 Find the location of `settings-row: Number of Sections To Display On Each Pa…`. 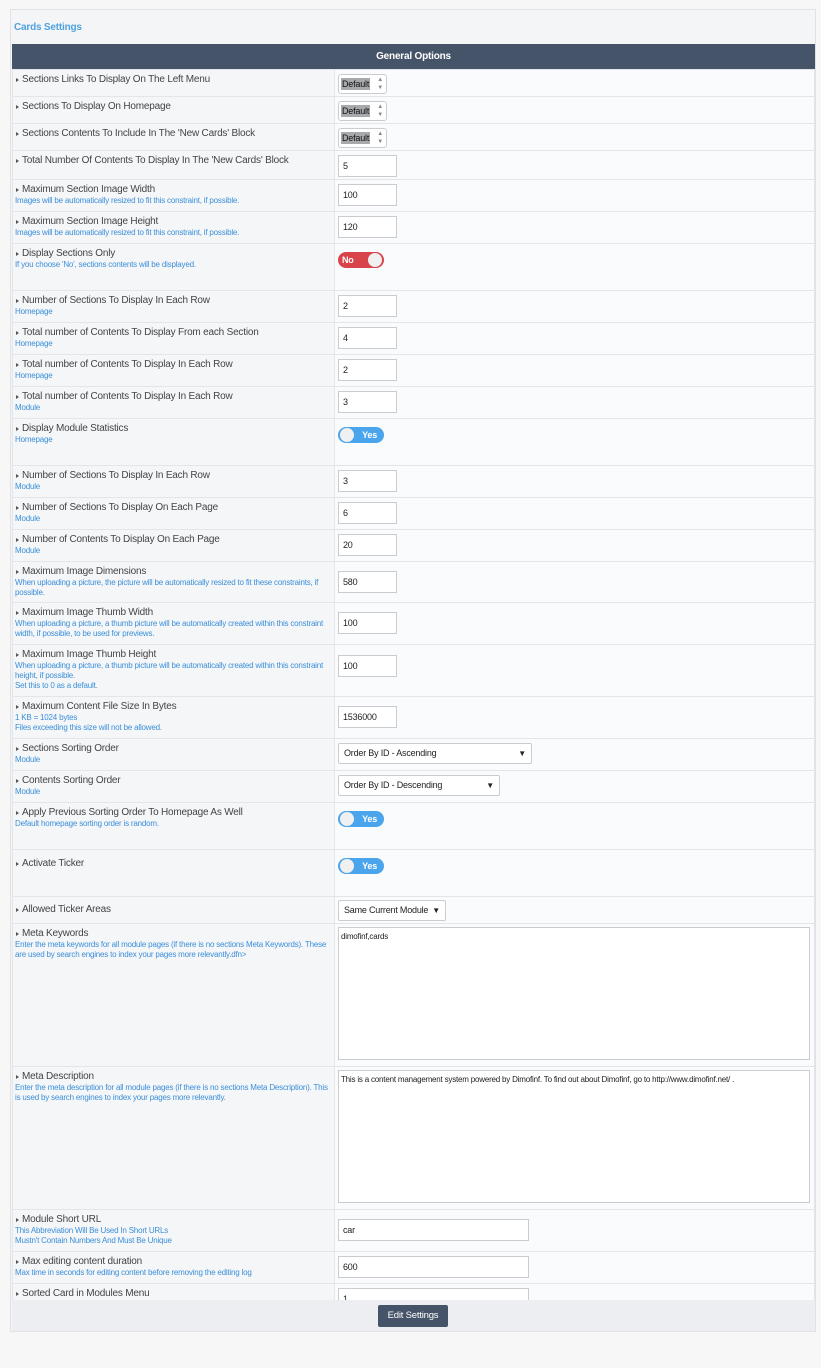

settings-row: Number of Sections To Display On Each Pa… is located at coordinates (413, 513).